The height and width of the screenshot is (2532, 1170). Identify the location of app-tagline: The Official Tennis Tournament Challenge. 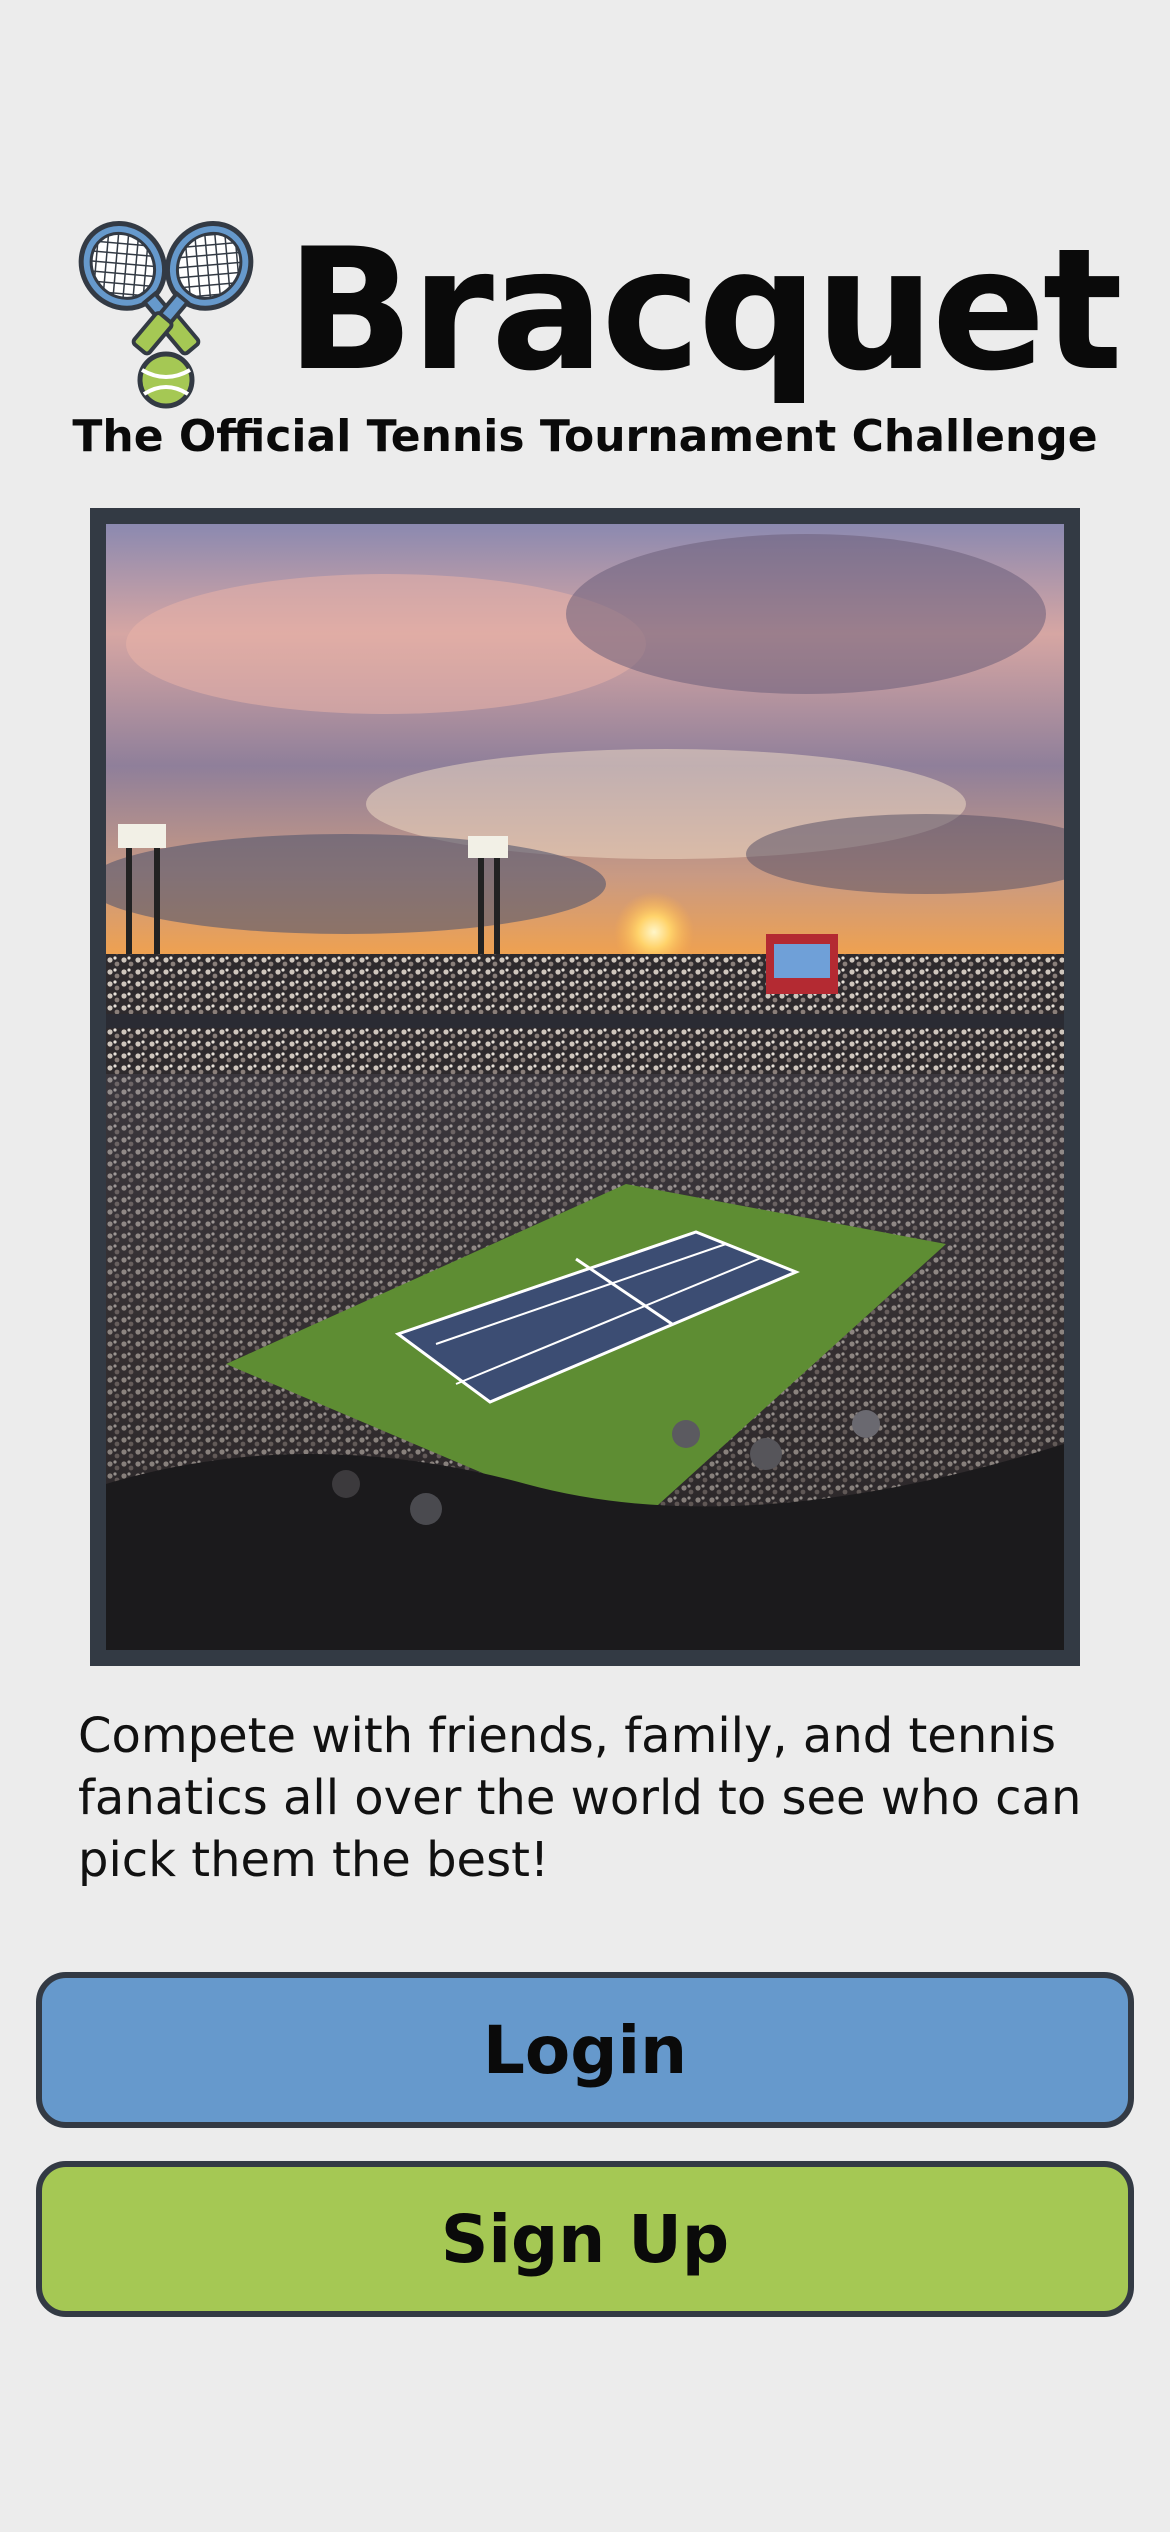
(585, 436).